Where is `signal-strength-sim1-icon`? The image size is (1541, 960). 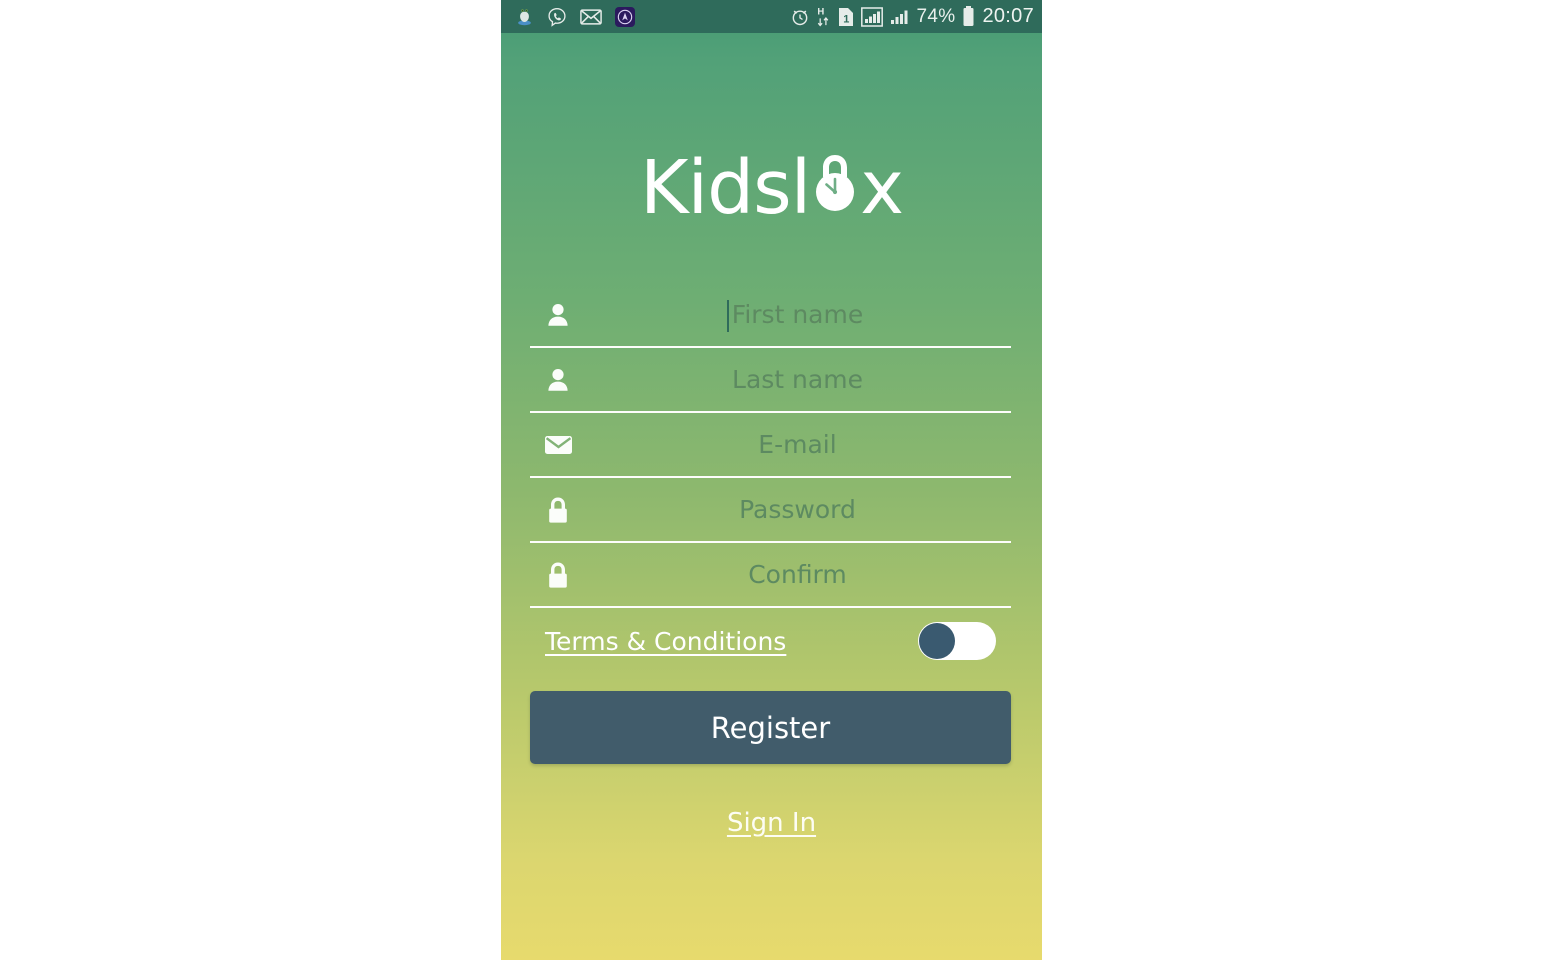 signal-strength-sim1-icon is located at coordinates (871, 16).